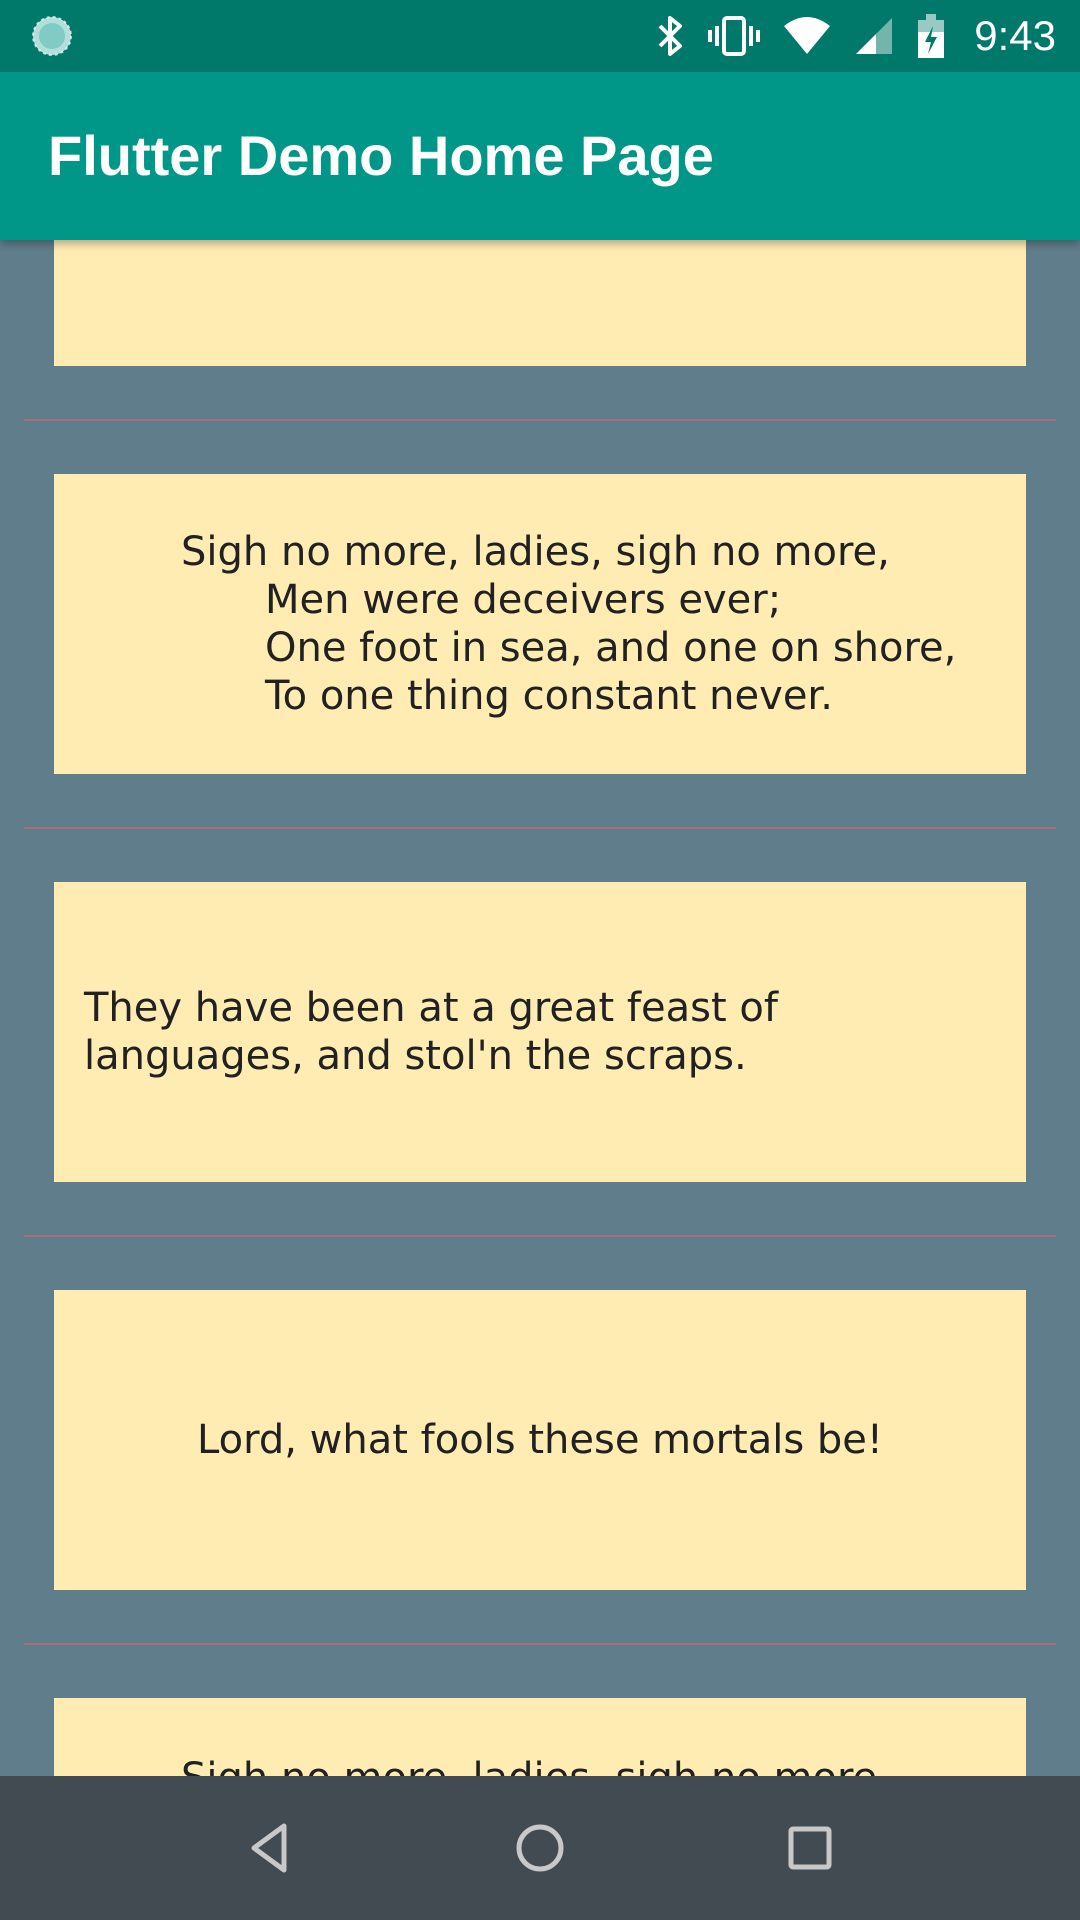 Image resolution: width=1080 pixels, height=1920 pixels. What do you see at coordinates (931, 36) in the screenshot?
I see `battery-charging-icon` at bounding box center [931, 36].